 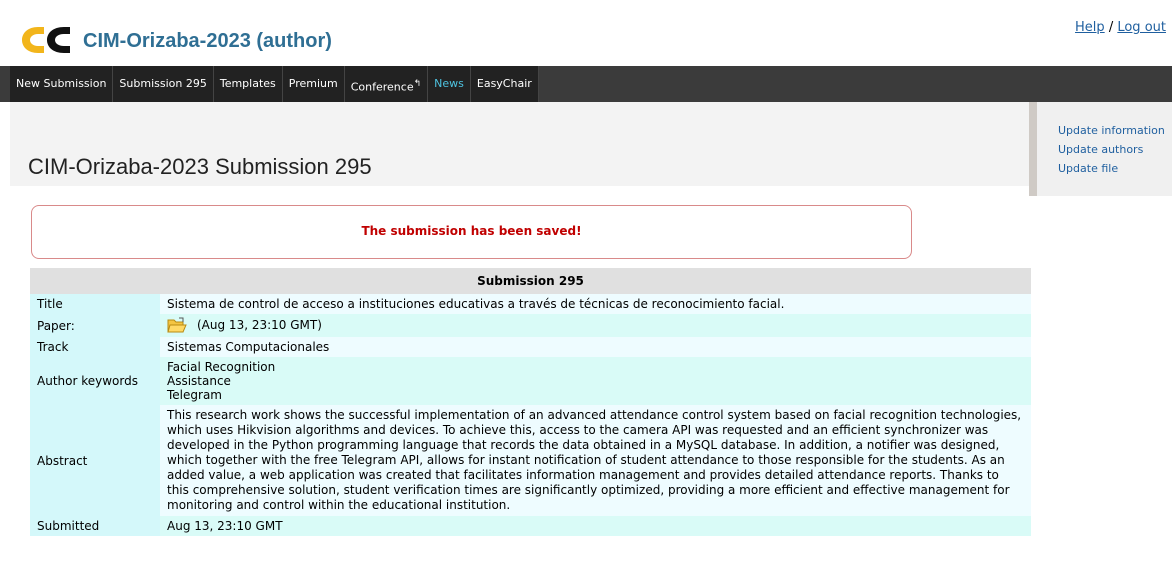 I want to click on field-label: Abstract, so click(x=95, y=460).